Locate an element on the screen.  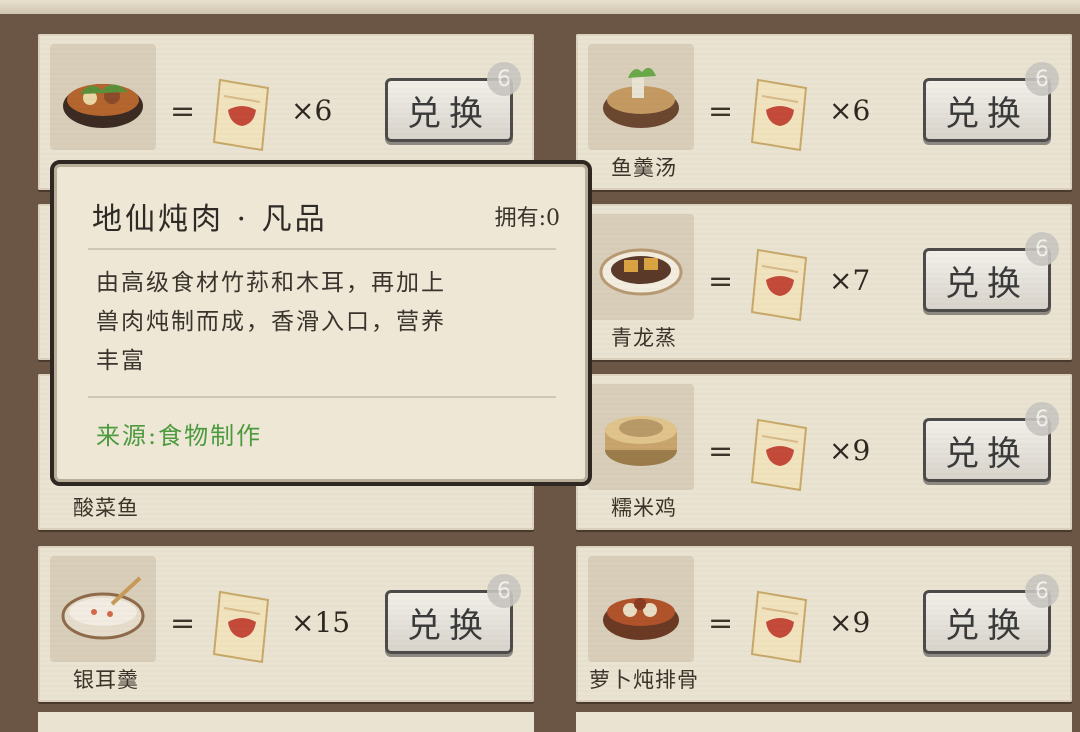
rib-stew-pot-icon is located at coordinates (641, 619).